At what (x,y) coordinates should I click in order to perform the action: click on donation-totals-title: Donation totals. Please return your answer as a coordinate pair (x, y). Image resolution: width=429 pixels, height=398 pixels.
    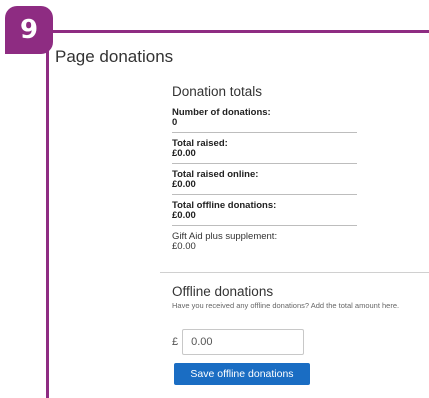
    Looking at the image, I should click on (217, 91).